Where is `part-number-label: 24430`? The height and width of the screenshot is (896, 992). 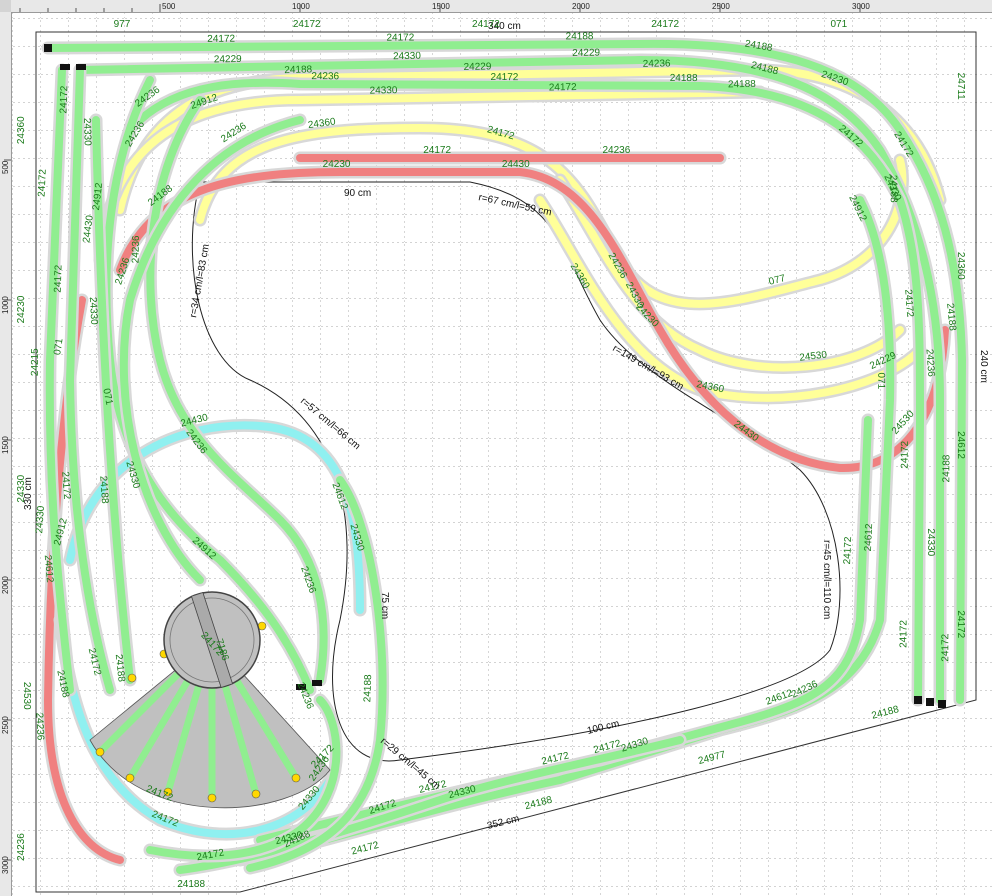 part-number-label: 24430 is located at coordinates (516, 164).